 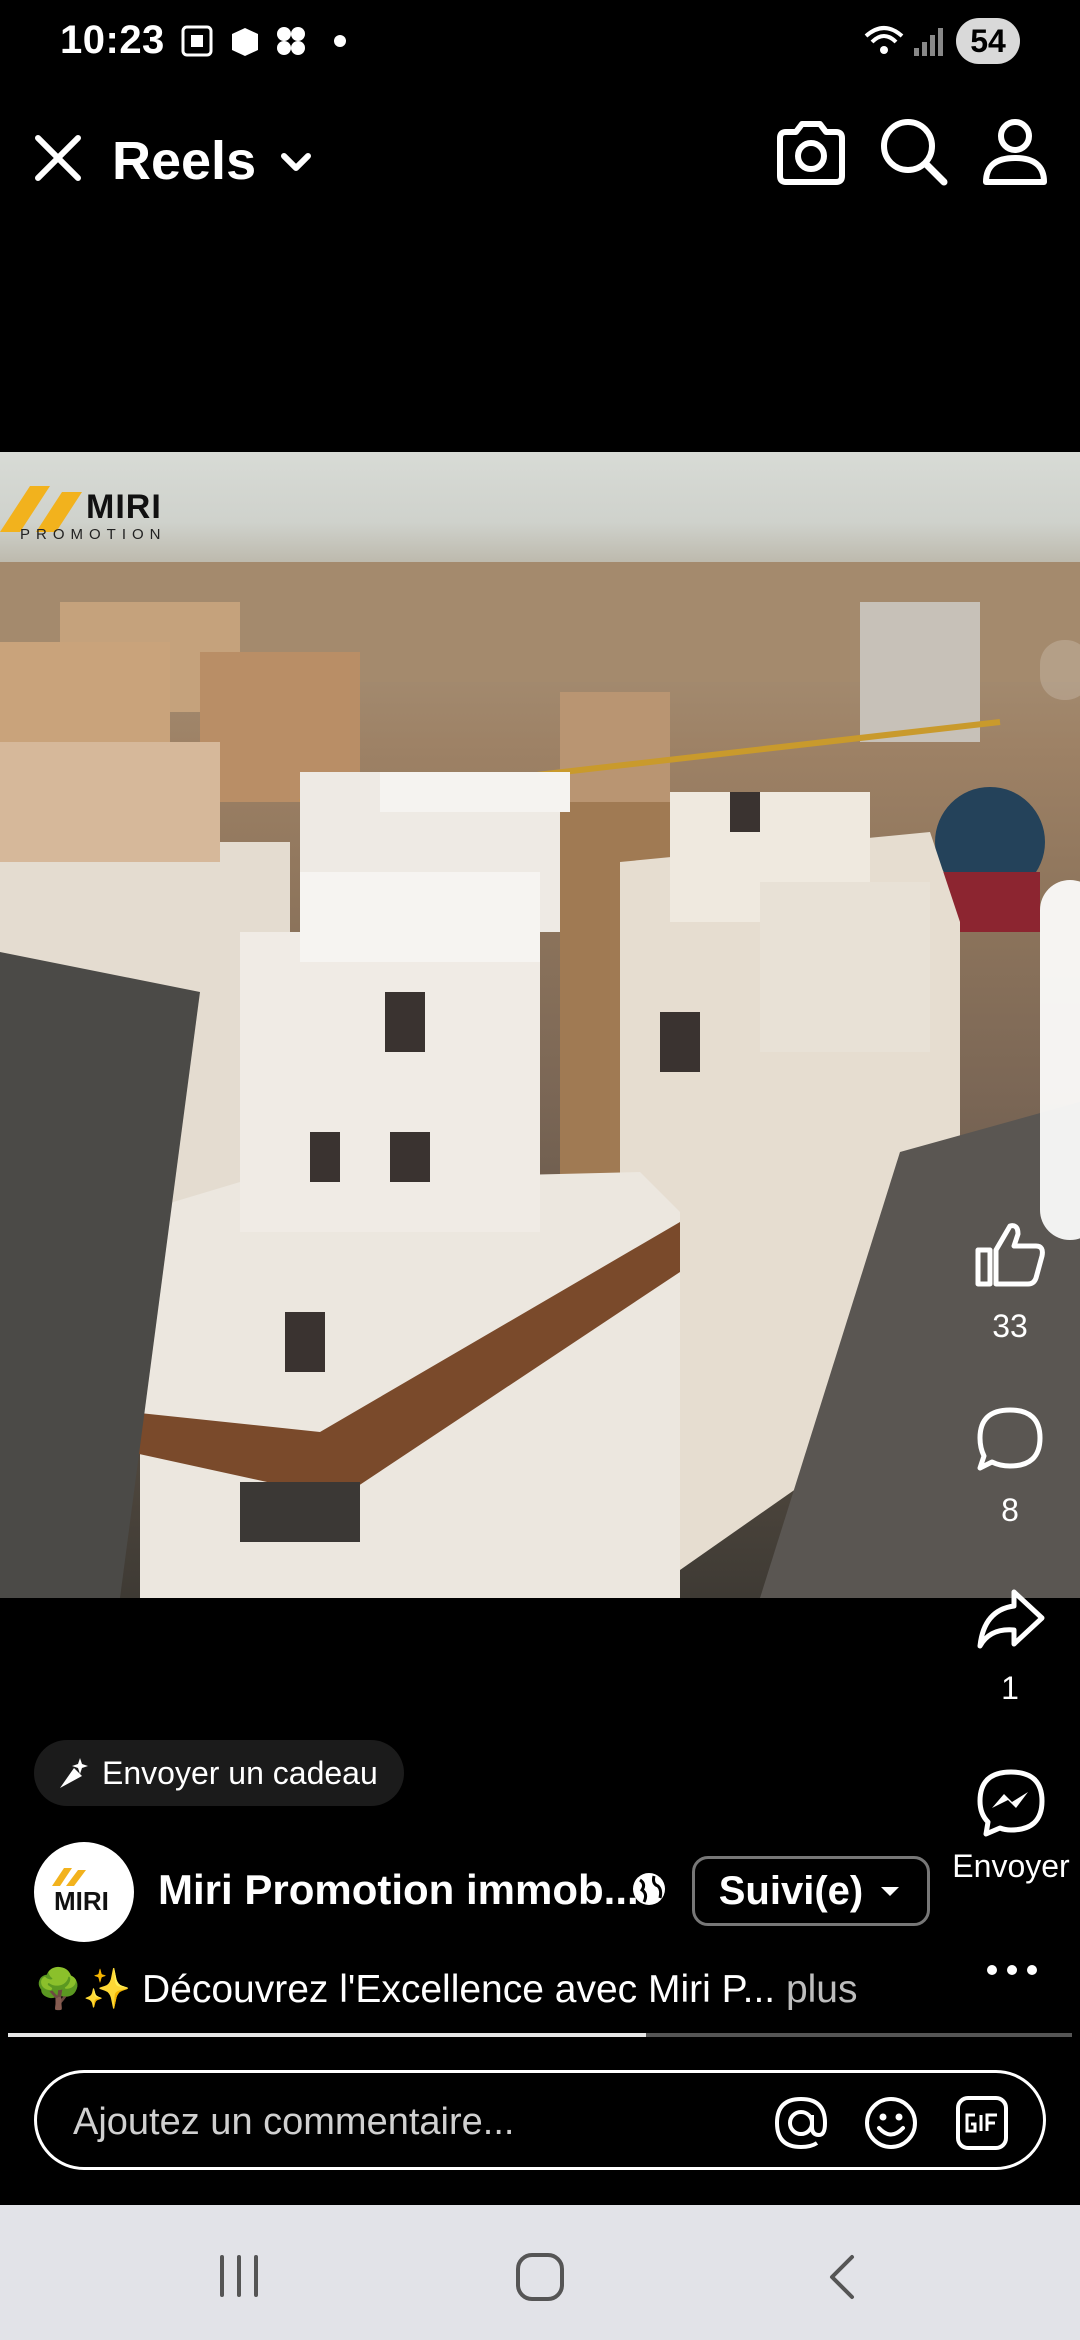 I want to click on home-icon, so click(x=540, y=2277).